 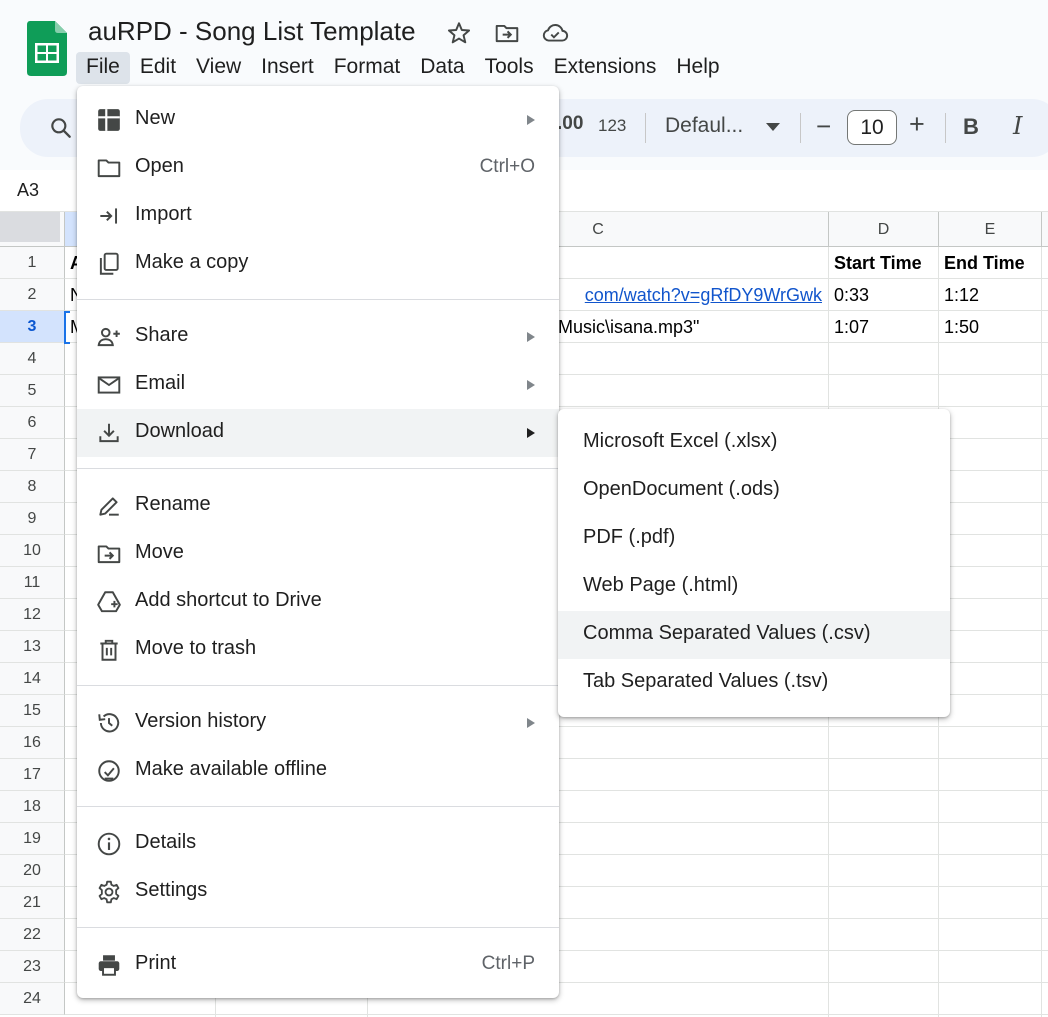 I want to click on row-header-22: 22, so click(x=32, y=935).